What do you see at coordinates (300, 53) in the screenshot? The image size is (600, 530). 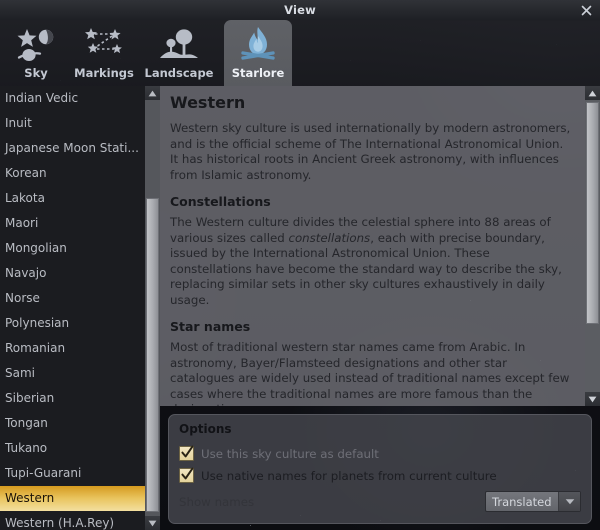 I see `tab-bar: Sky Markings Landscape Starlore` at bounding box center [300, 53].